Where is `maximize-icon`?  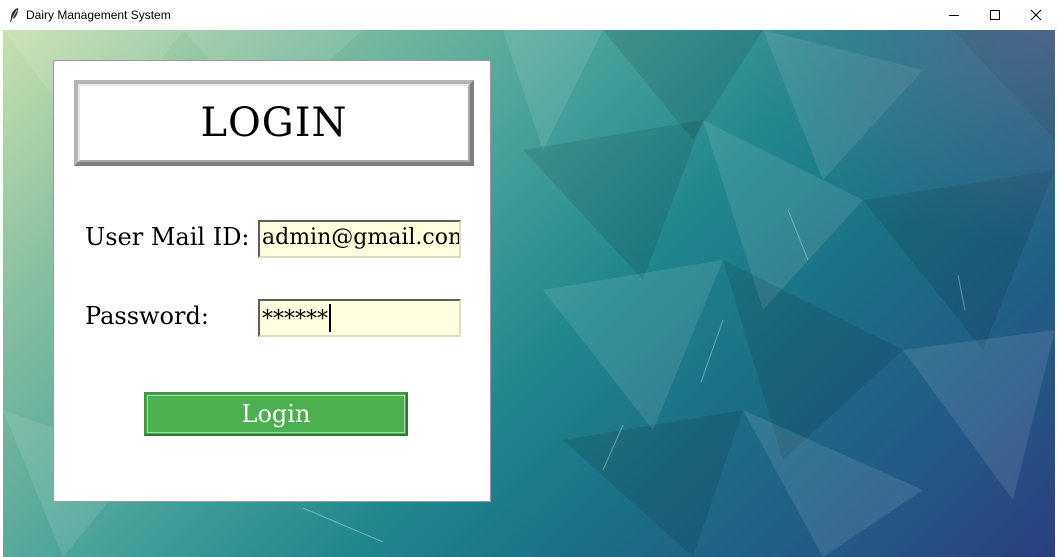
maximize-icon is located at coordinates (995, 15).